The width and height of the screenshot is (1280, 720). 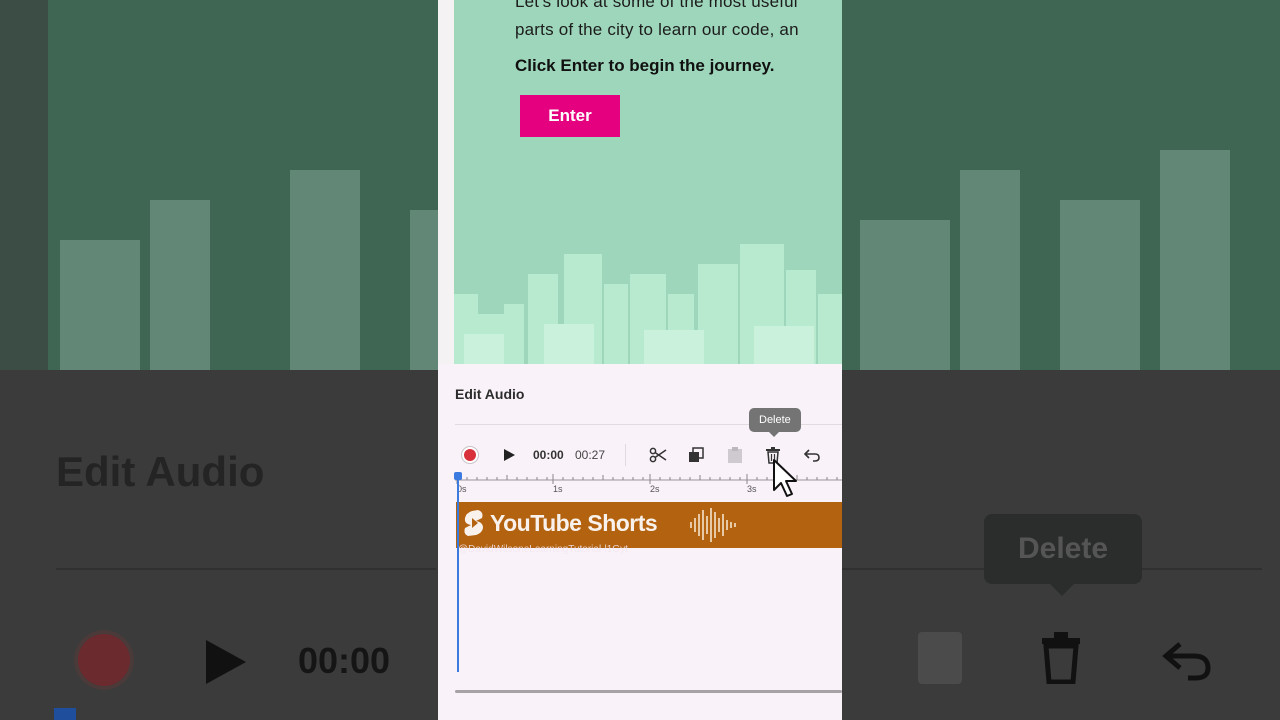 I want to click on undo-icon, so click(x=811, y=455).